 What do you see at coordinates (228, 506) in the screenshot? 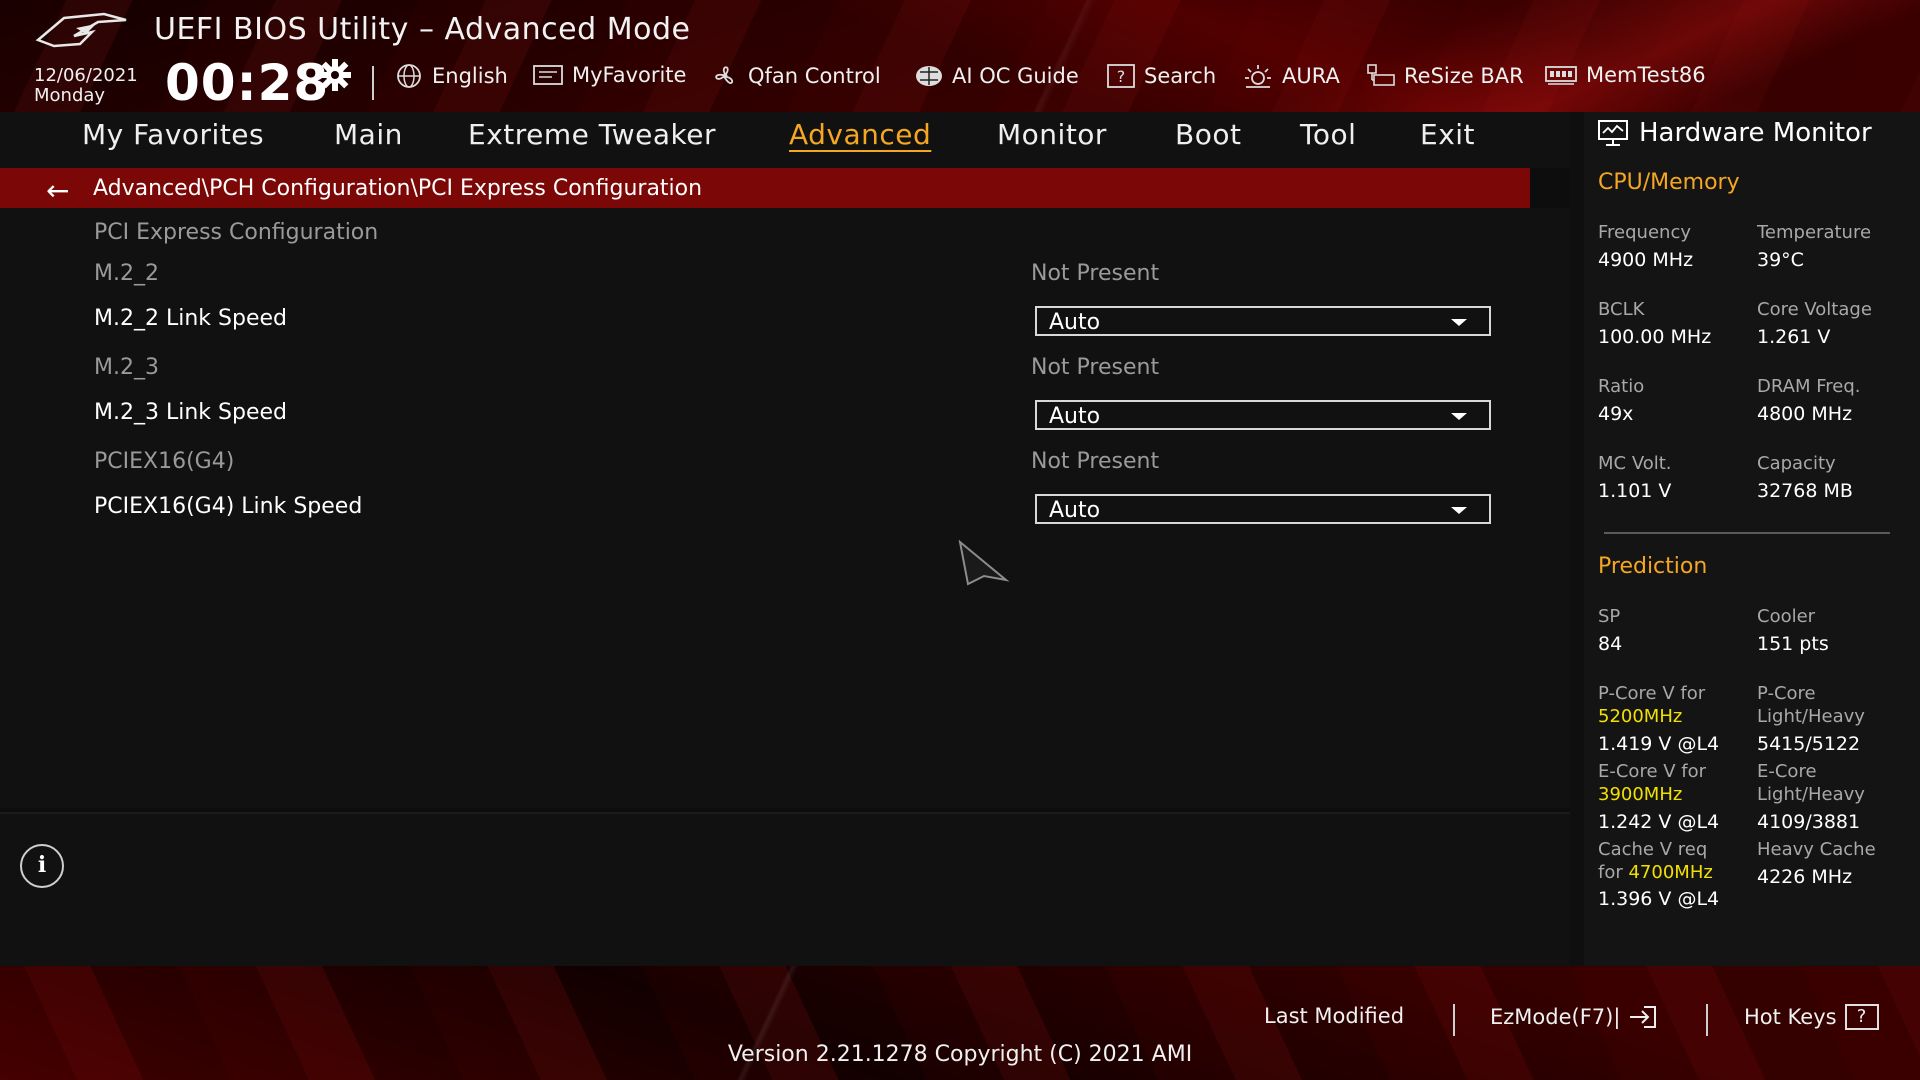
I see `setting-pciex16-link-speed-label: PCIEX16(G4) Link Speed` at bounding box center [228, 506].